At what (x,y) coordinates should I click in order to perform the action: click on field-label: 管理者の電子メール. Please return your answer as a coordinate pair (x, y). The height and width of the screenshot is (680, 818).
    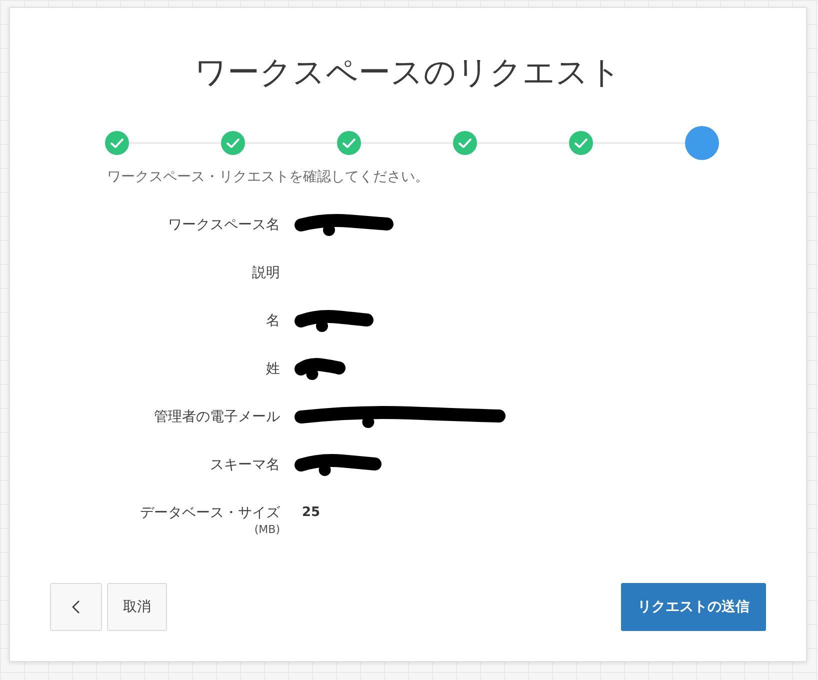
    Looking at the image, I should click on (217, 417).